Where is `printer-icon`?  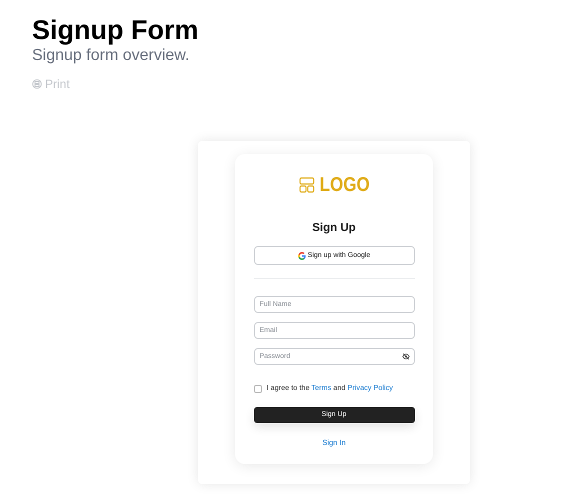
printer-icon is located at coordinates (37, 84).